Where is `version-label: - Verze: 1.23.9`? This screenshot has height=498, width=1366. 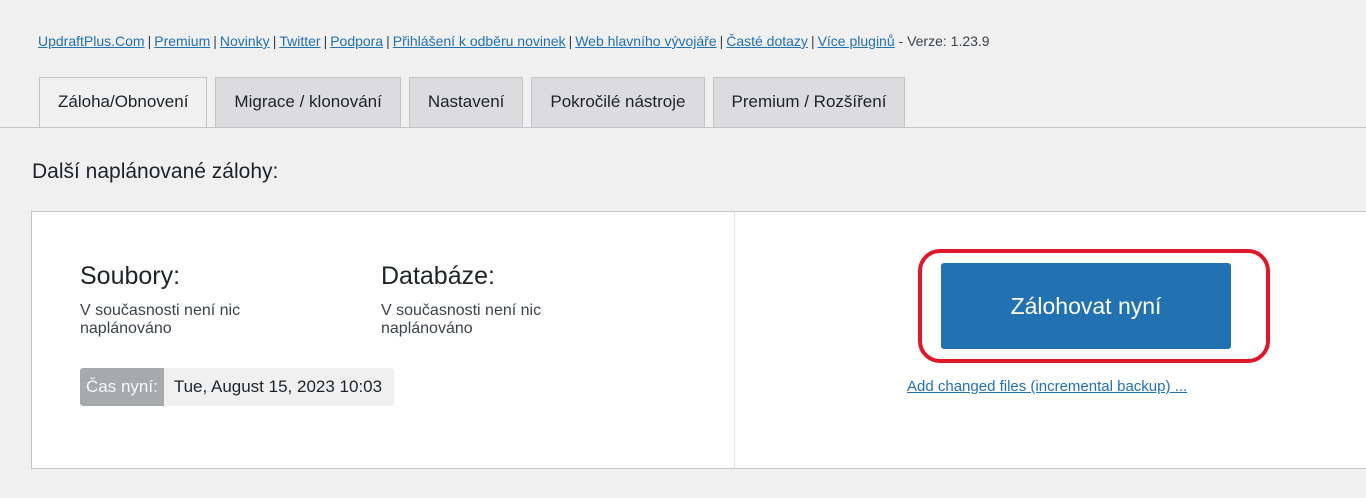
version-label: - Verze: 1.23.9 is located at coordinates (944, 41).